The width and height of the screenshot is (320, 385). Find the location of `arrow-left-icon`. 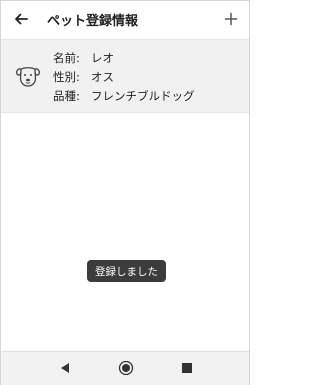

arrow-left-icon is located at coordinates (21, 19).